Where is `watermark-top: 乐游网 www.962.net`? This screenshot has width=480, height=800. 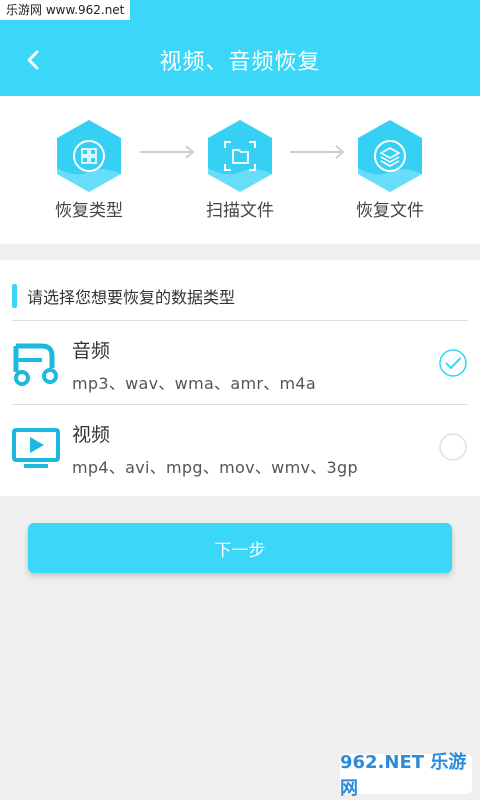 watermark-top: 乐游网 www.962.net is located at coordinates (65, 10).